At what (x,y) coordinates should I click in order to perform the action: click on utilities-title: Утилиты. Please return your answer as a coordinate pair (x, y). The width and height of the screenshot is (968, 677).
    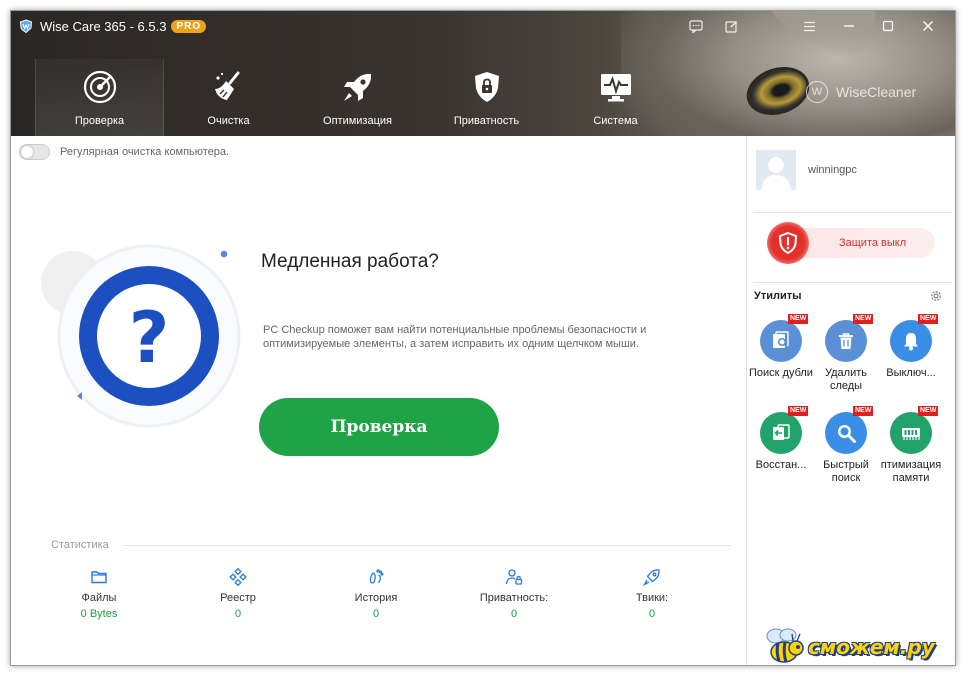
    Looking at the image, I should click on (778, 296).